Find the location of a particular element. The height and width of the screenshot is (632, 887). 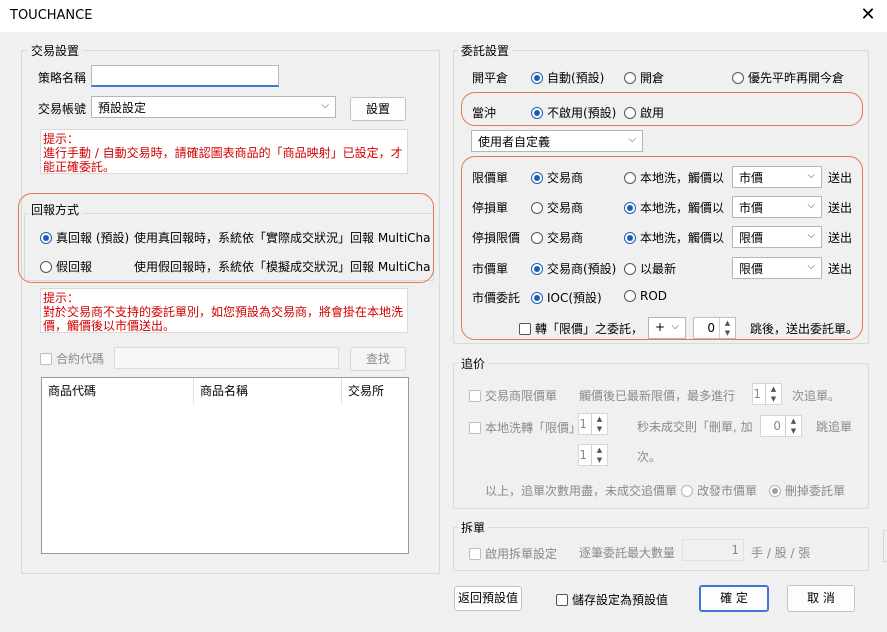

report-option-fake: 假回報 is located at coordinates (66, 266).